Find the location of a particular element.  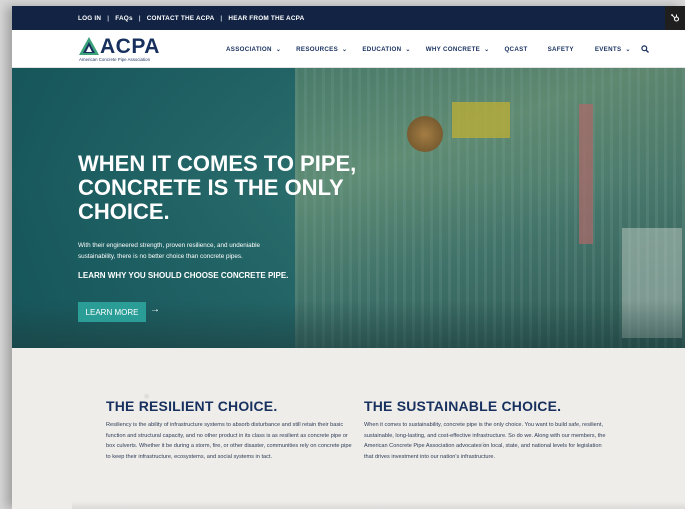

bottom-shadow is located at coordinates (378, 505).